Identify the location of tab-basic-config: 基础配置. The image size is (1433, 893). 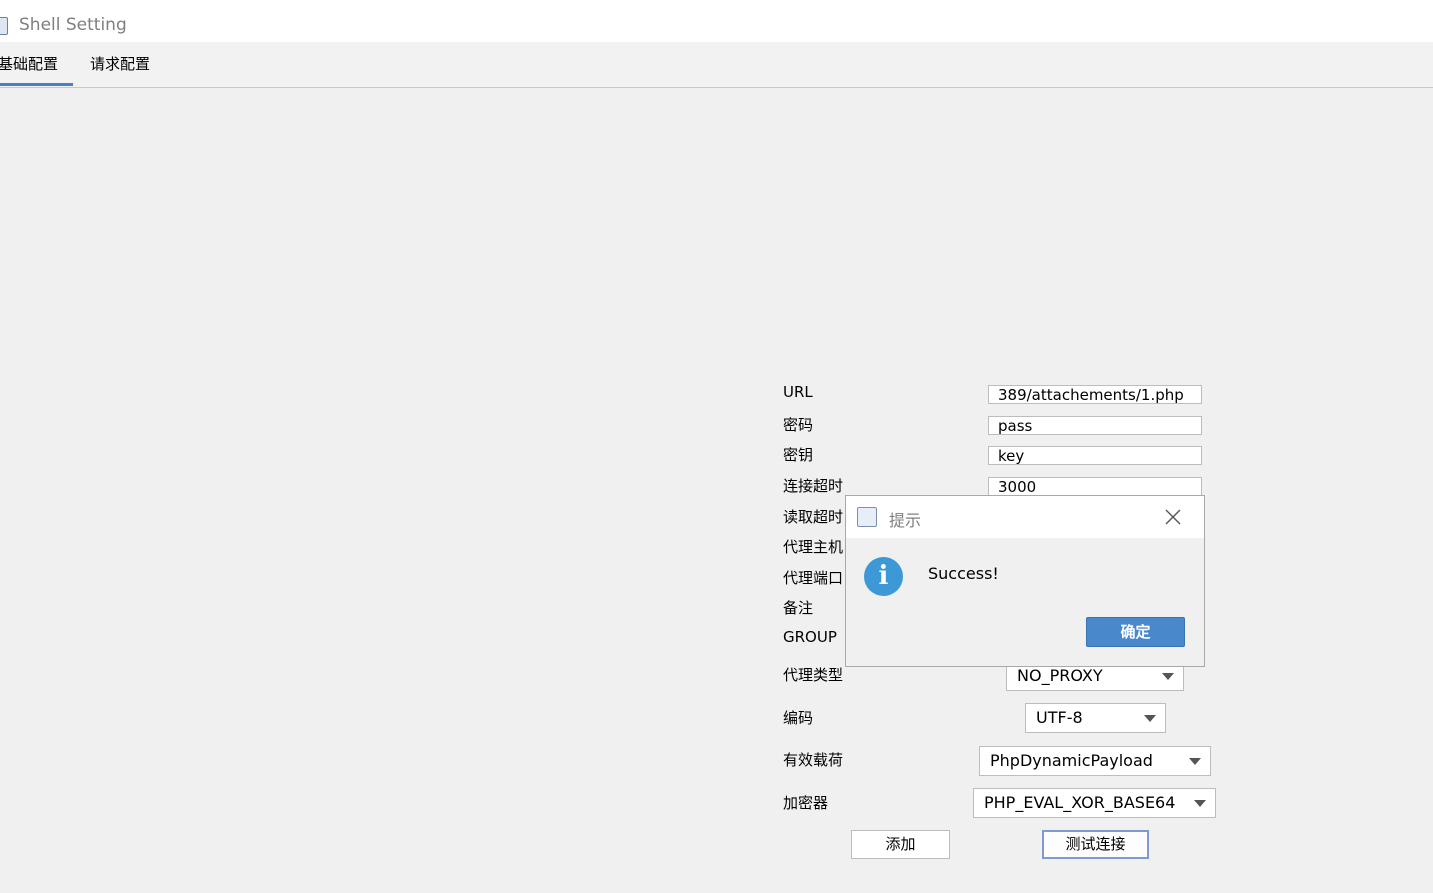
(36, 64).